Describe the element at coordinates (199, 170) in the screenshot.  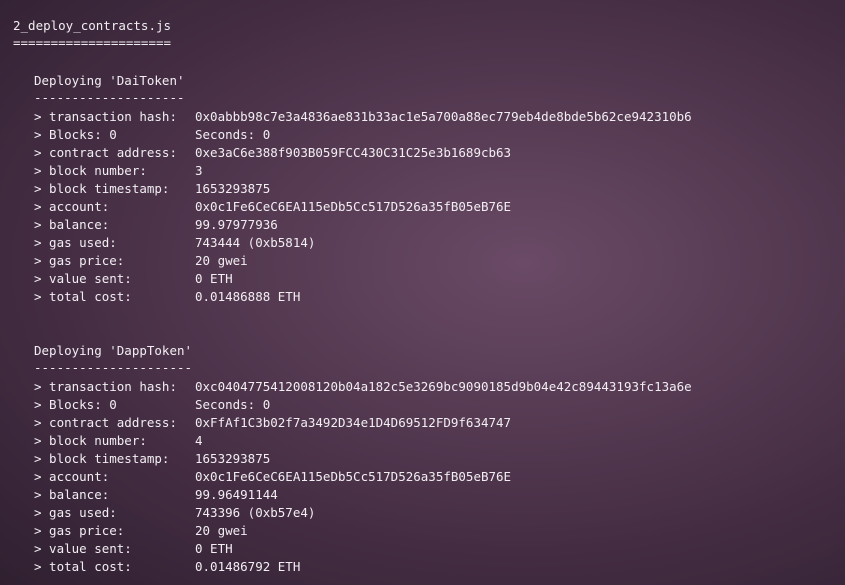
I see `row-value-block-number: 3` at that location.